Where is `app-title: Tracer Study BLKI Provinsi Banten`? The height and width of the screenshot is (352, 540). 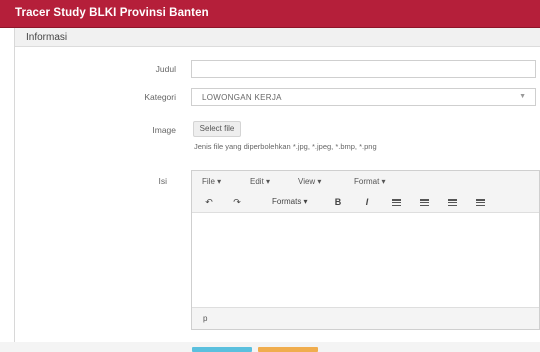
app-title: Tracer Study BLKI Provinsi Banten is located at coordinates (112, 13).